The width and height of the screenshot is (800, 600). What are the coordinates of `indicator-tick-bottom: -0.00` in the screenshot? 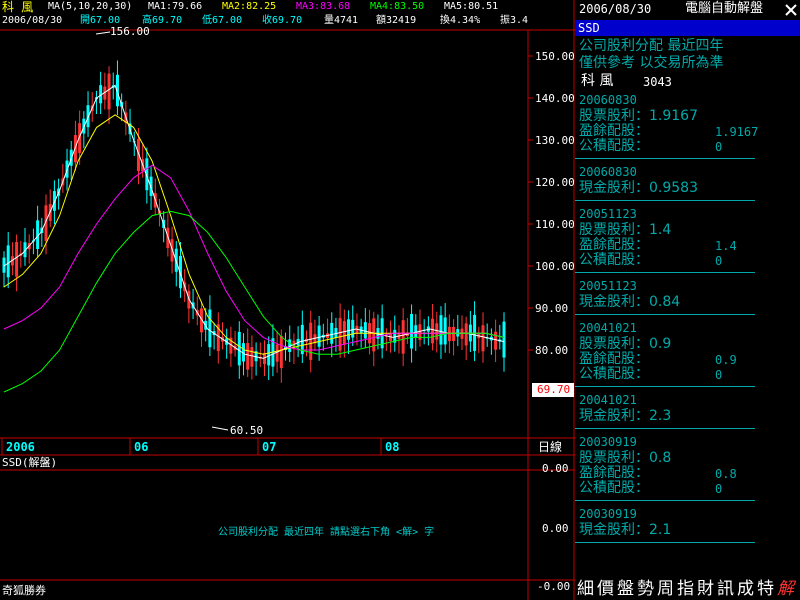 It's located at (554, 586).